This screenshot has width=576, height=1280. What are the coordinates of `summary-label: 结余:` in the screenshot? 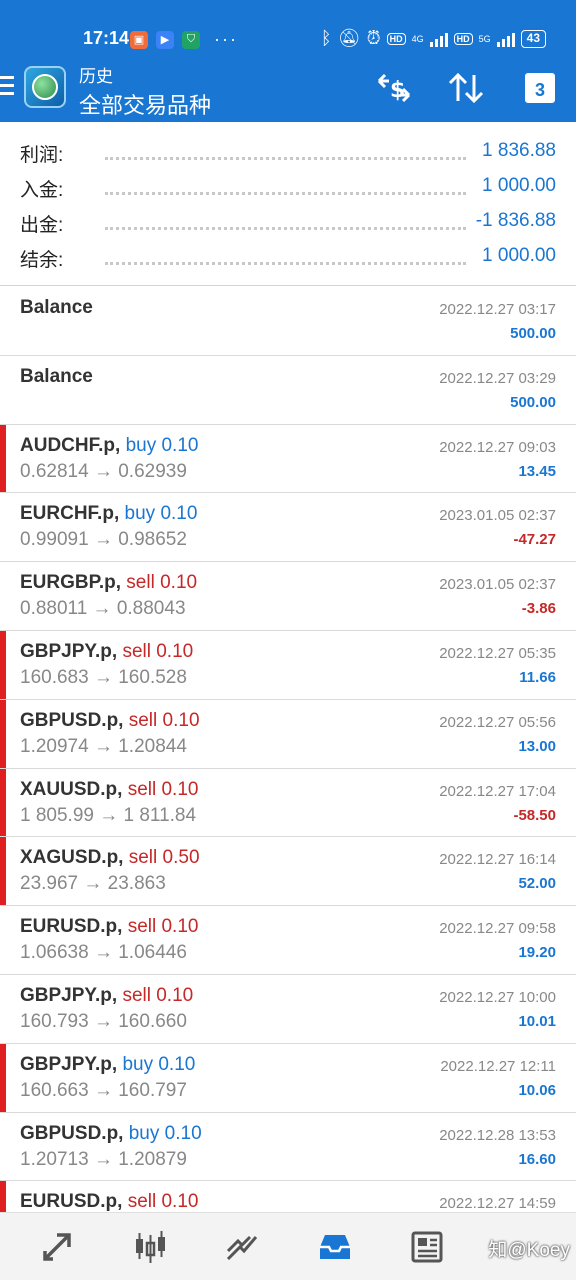 It's located at (42, 260).